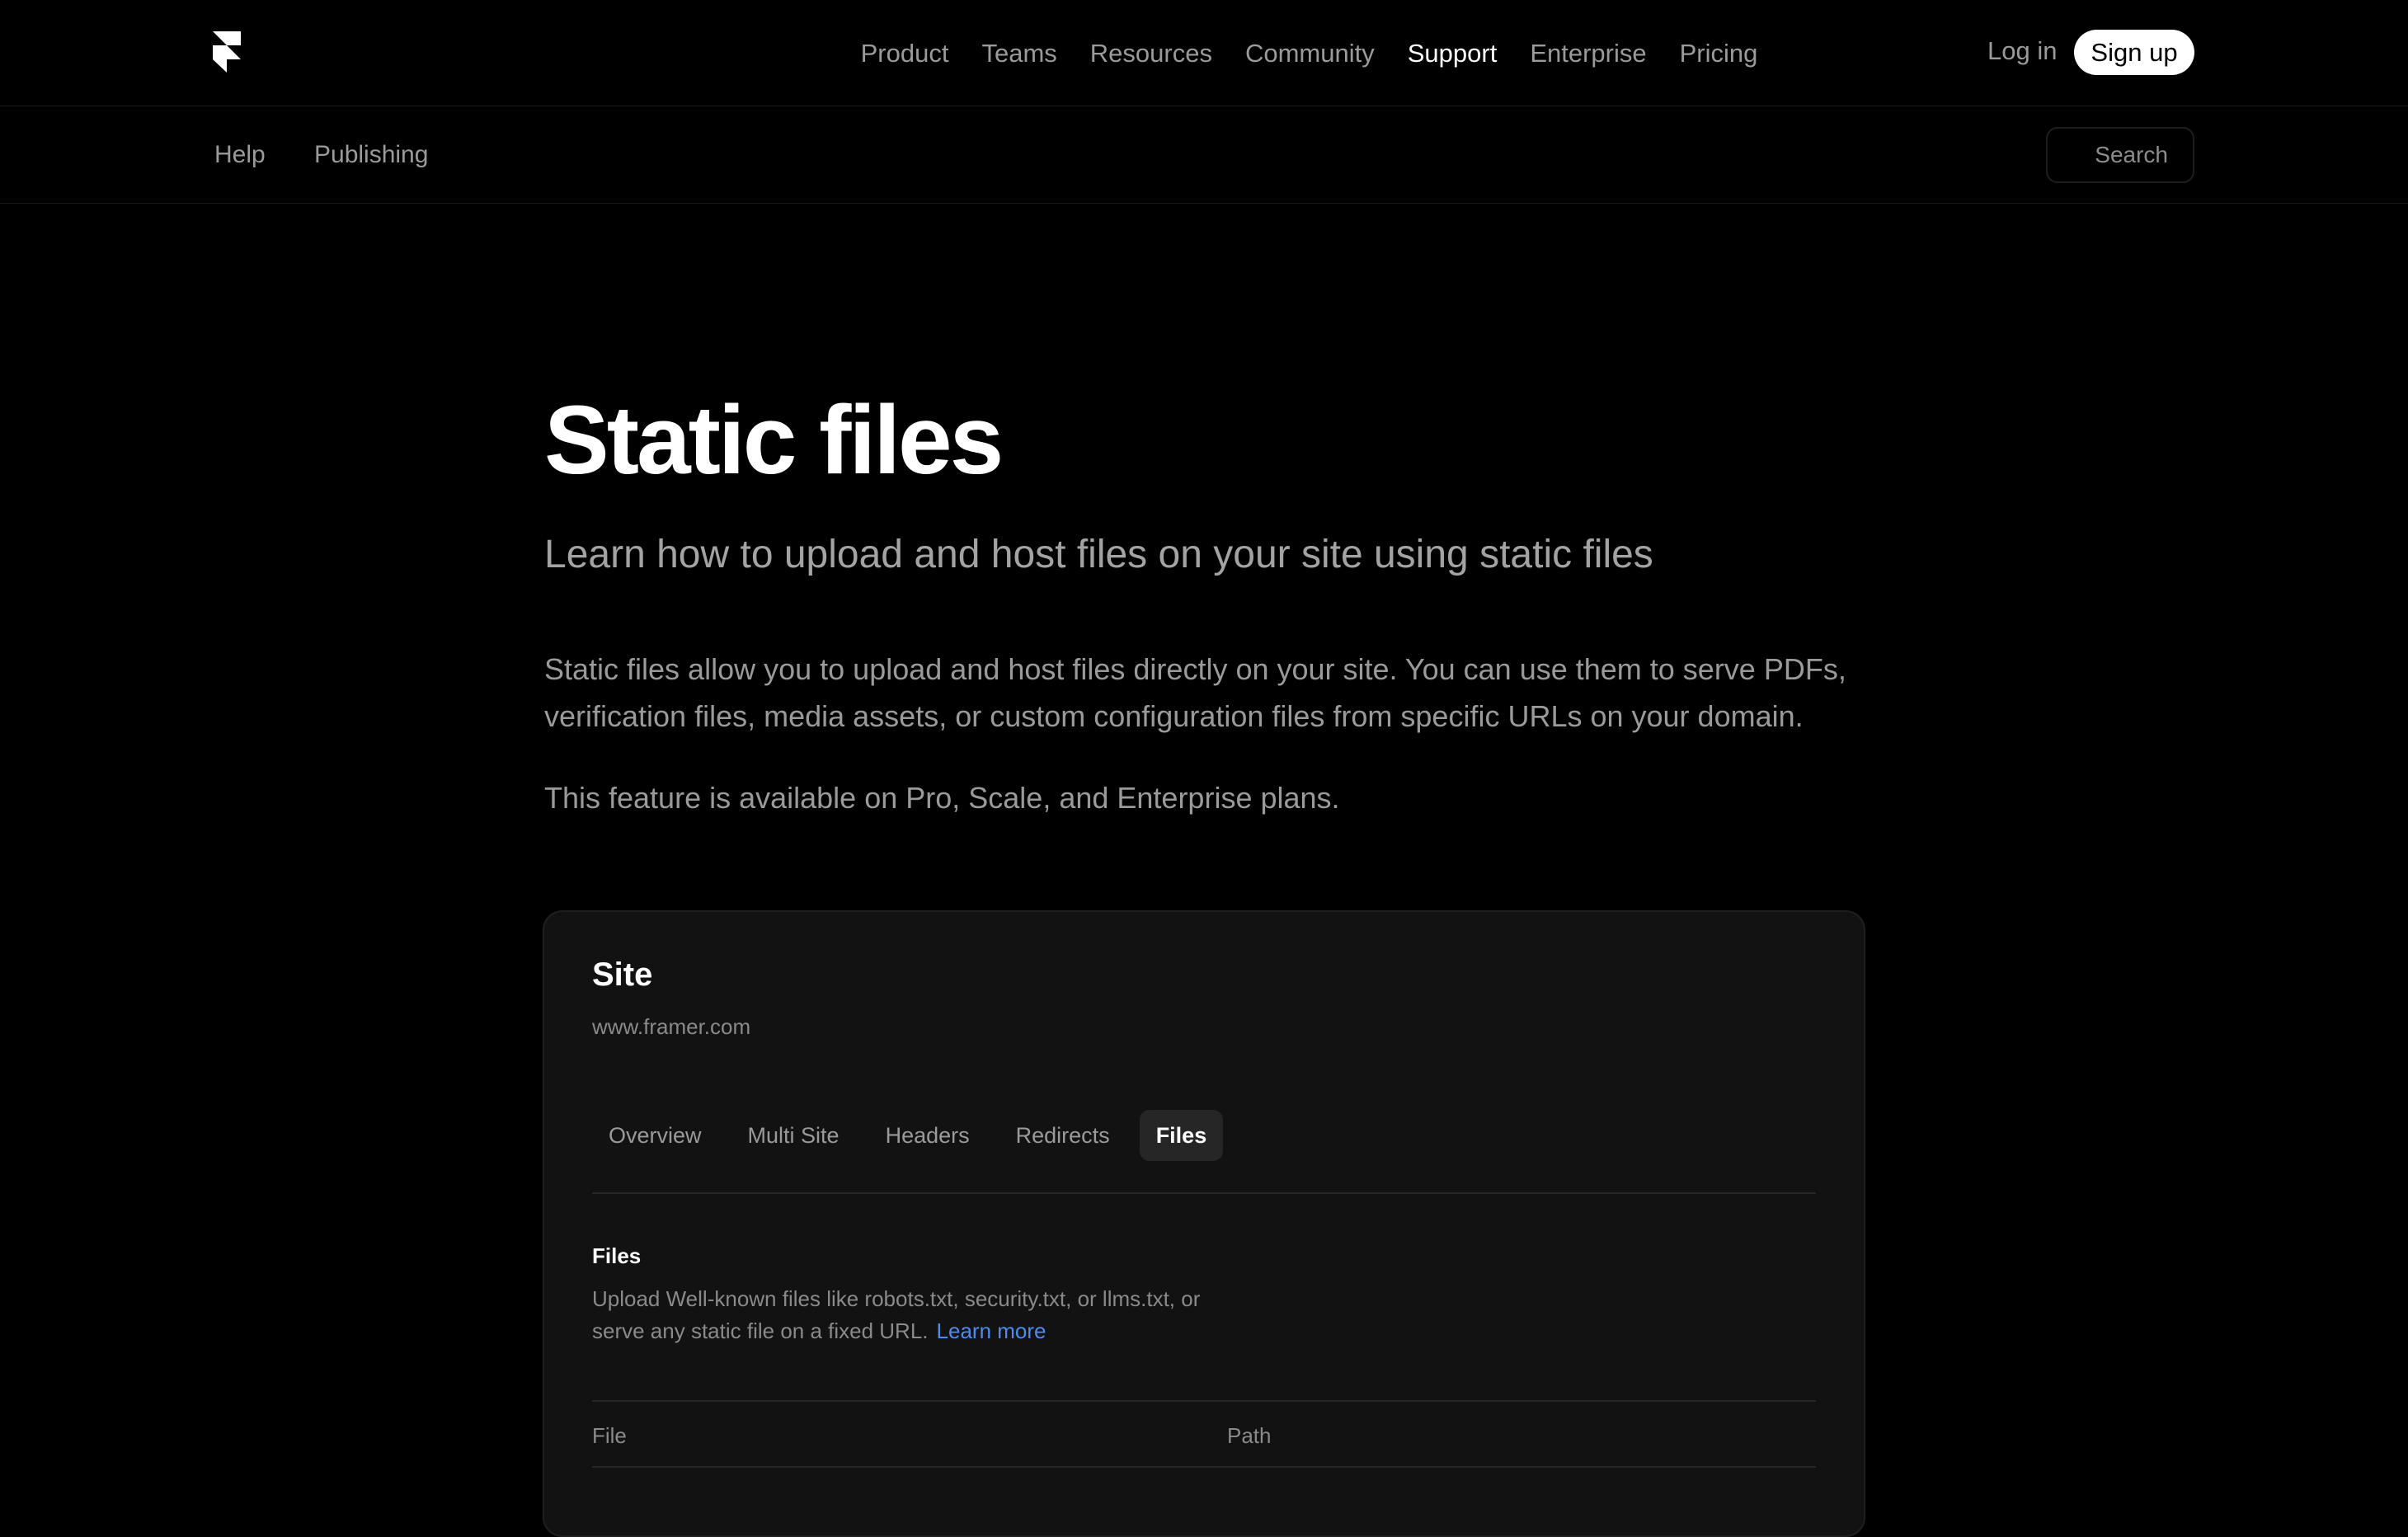  Describe the element at coordinates (610, 1436) in the screenshot. I see `column-header-file: File` at that location.